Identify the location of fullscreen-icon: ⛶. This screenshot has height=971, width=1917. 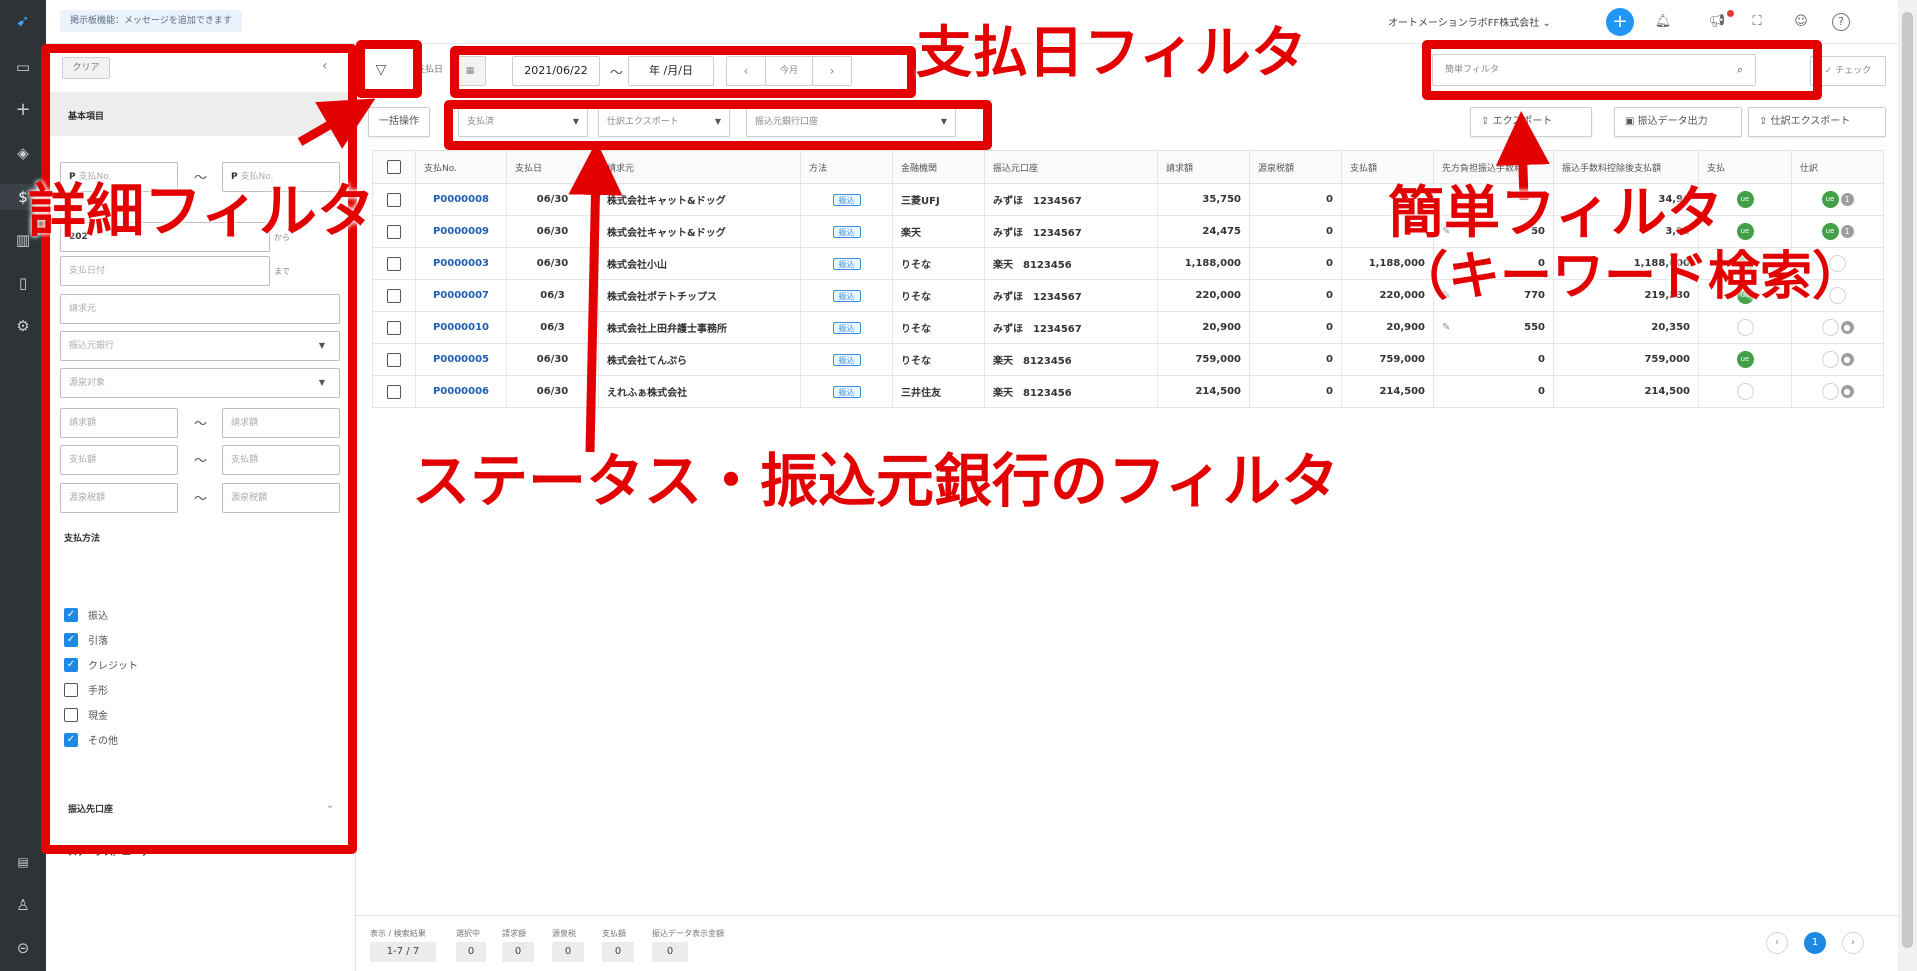
(1757, 22).